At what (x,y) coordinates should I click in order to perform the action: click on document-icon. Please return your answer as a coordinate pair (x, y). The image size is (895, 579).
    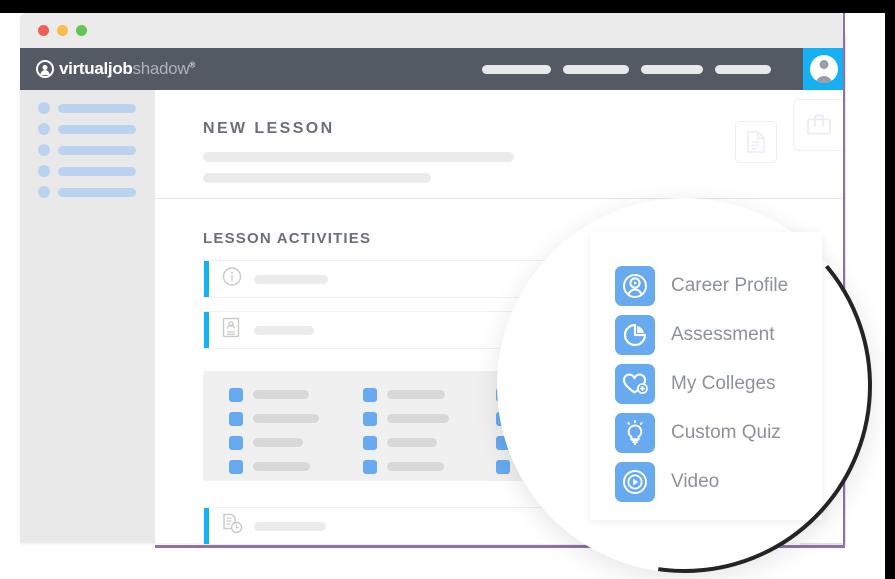
    Looking at the image, I should click on (756, 142).